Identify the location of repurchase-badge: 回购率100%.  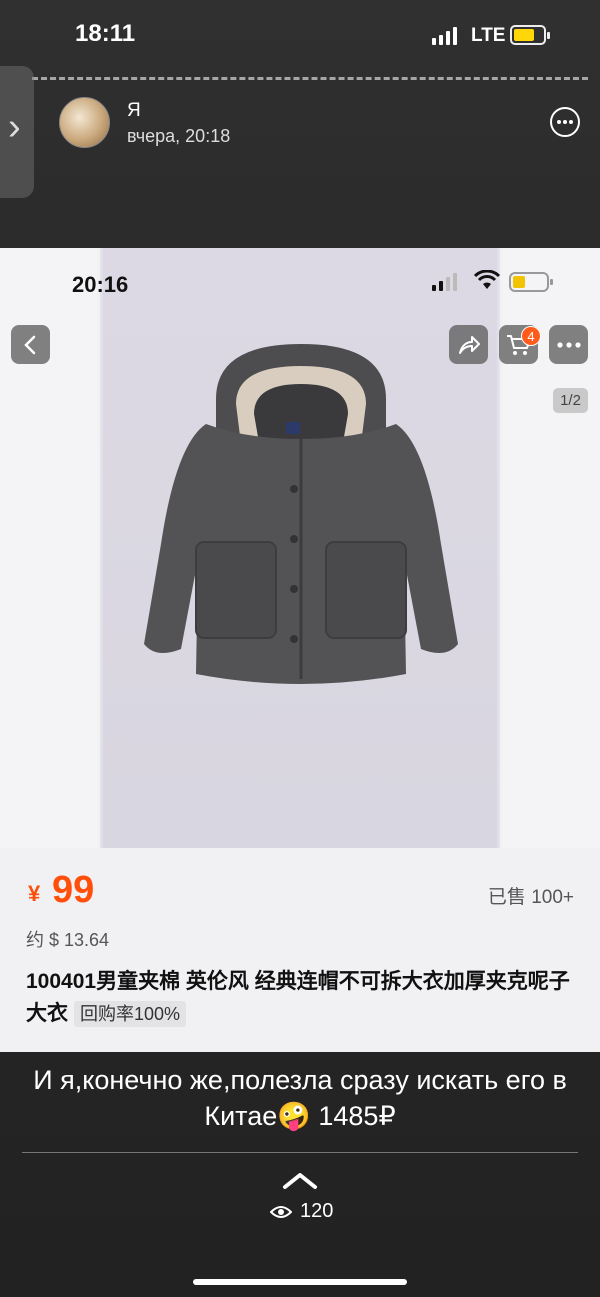
(130, 1014).